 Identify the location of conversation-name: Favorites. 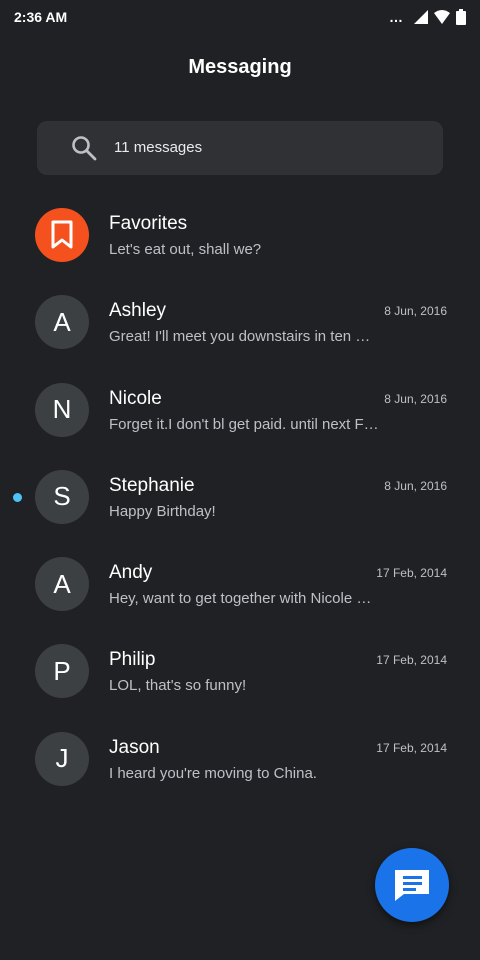
(148, 223).